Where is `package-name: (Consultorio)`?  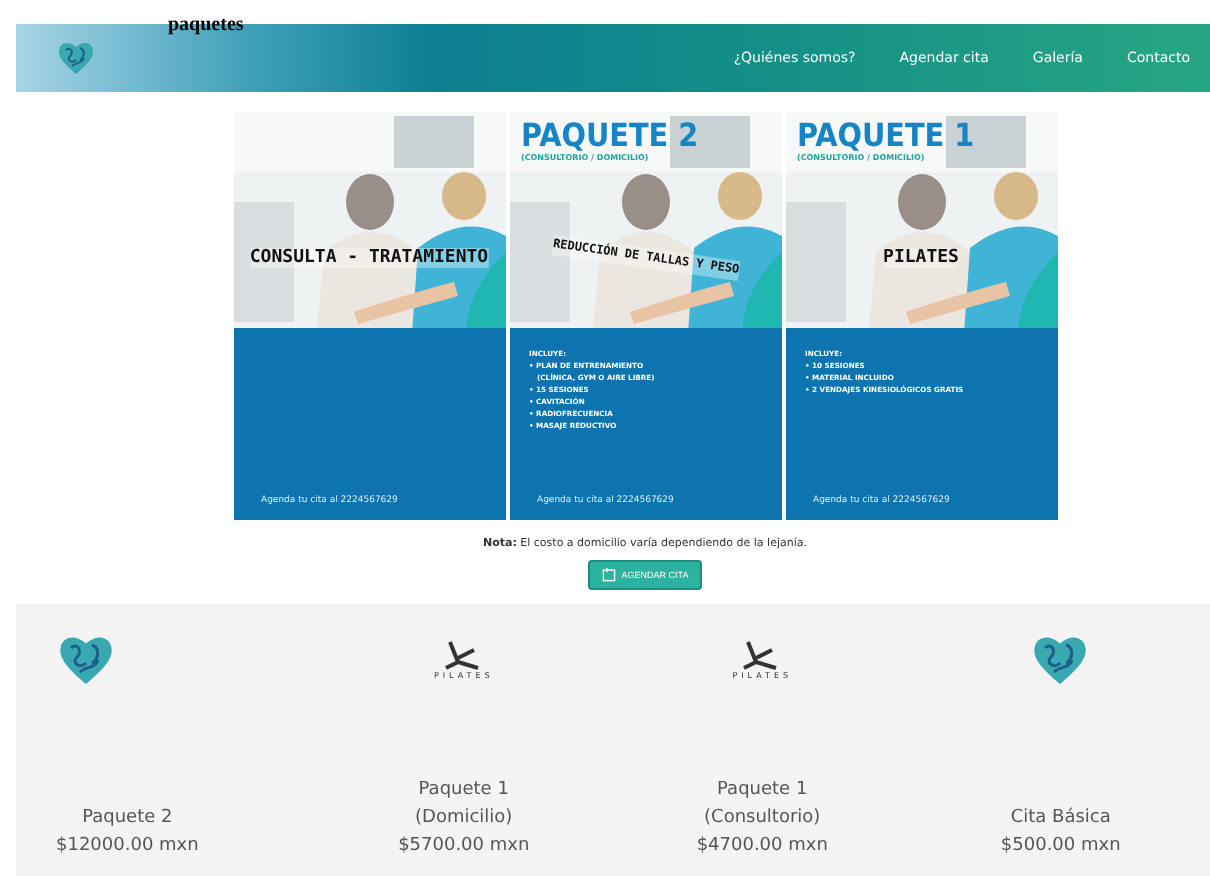 package-name: (Consultorio) is located at coordinates (762, 818).